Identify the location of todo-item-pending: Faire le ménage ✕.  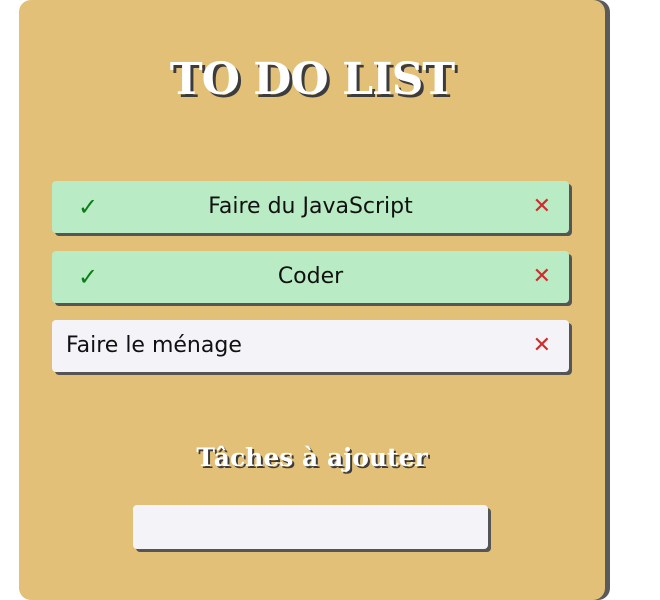
(310, 346).